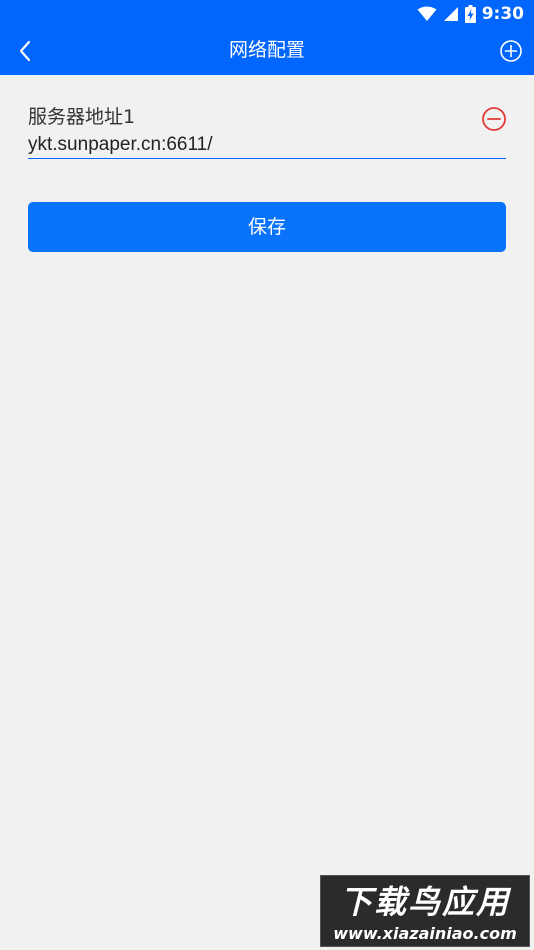 Image resolution: width=534 pixels, height=950 pixels. What do you see at coordinates (267, 227) in the screenshot?
I see `save-button: 保存` at bounding box center [267, 227].